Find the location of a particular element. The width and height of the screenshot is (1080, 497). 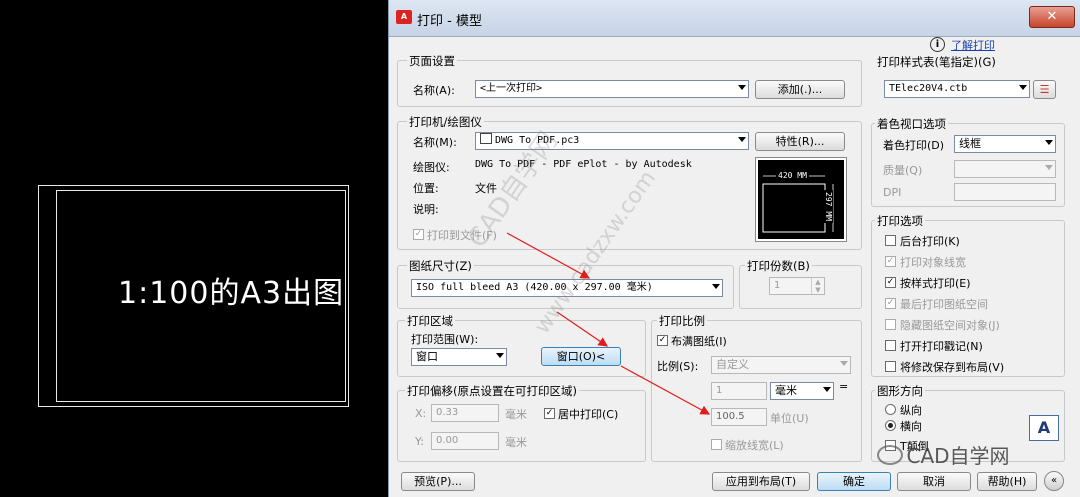

sheet-label: 1:100的A3出图 is located at coordinates (231, 293).